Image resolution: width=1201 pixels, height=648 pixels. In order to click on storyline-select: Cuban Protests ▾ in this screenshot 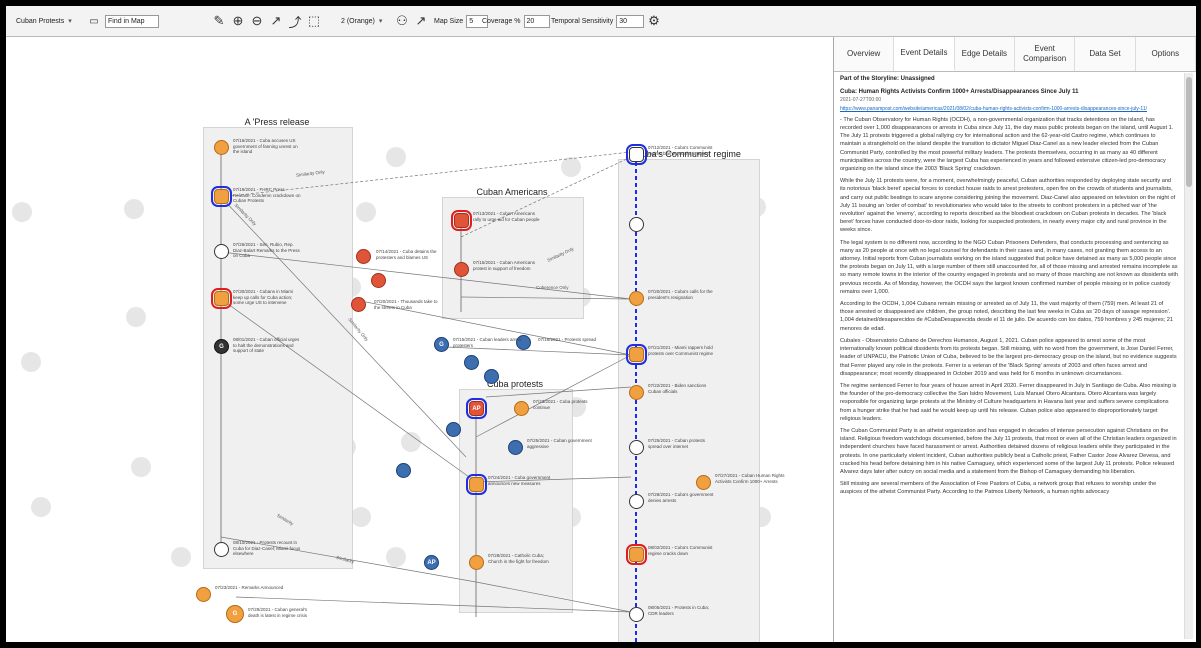, I will do `click(44, 21)`.